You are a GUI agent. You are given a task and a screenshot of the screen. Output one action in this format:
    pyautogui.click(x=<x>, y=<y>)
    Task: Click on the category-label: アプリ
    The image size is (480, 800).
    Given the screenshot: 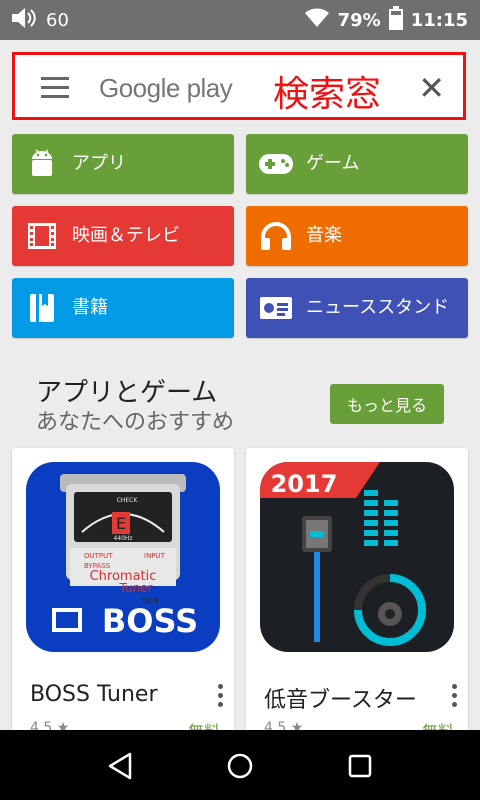 What is the action you would take?
    pyautogui.click(x=99, y=163)
    